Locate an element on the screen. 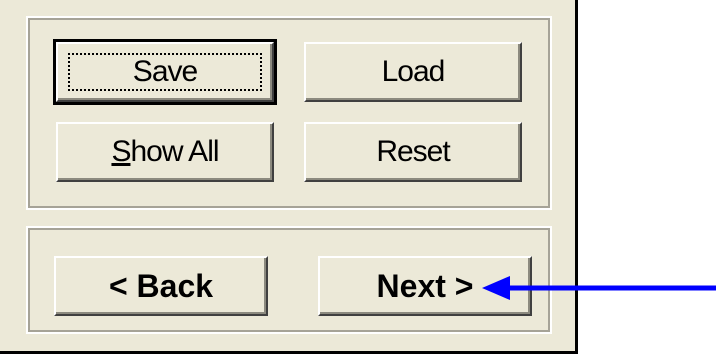 The width and height of the screenshot is (716, 358). show-all-mnemonic: S is located at coordinates (121, 151).